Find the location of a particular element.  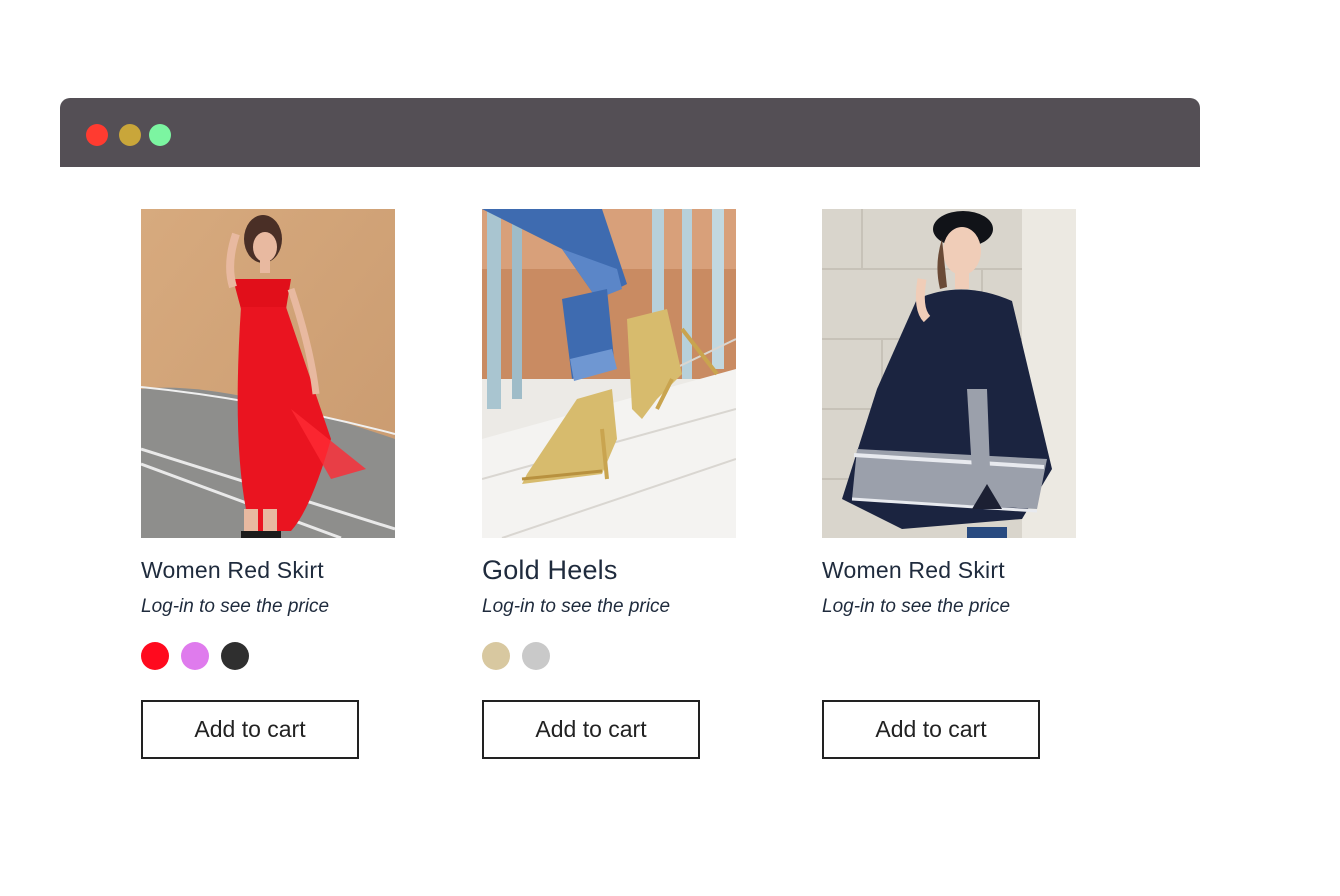

color-swatch-red is located at coordinates (155, 656).